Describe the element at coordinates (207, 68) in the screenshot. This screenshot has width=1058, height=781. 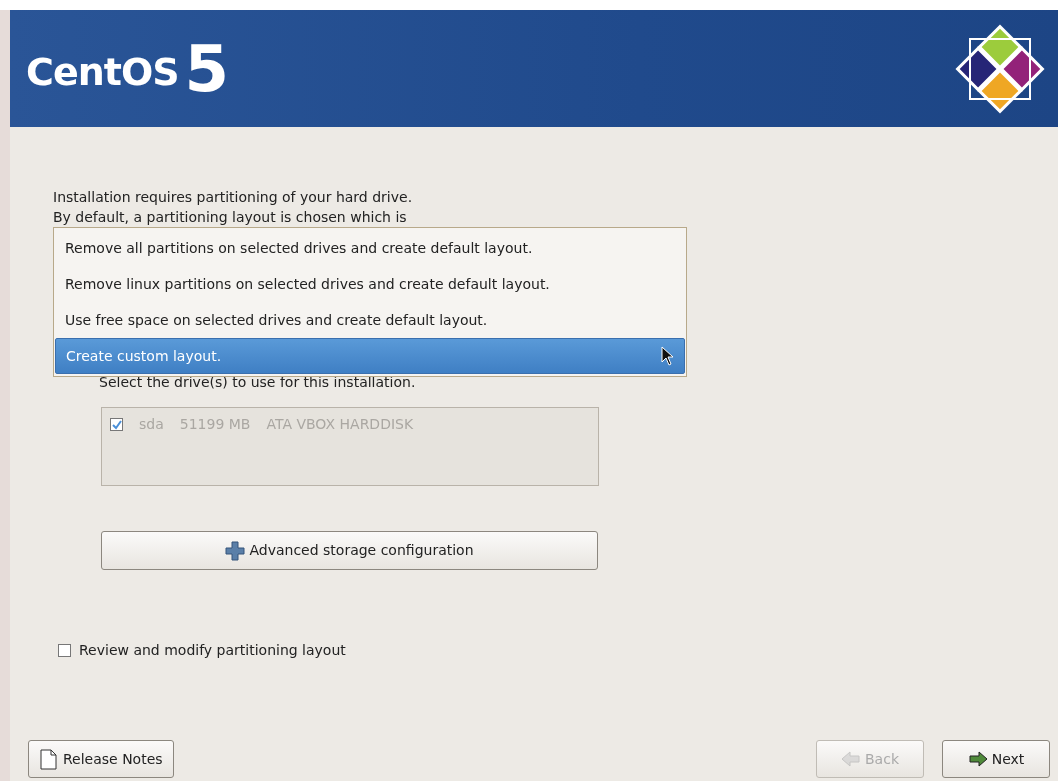
I see `version-text: 5` at that location.